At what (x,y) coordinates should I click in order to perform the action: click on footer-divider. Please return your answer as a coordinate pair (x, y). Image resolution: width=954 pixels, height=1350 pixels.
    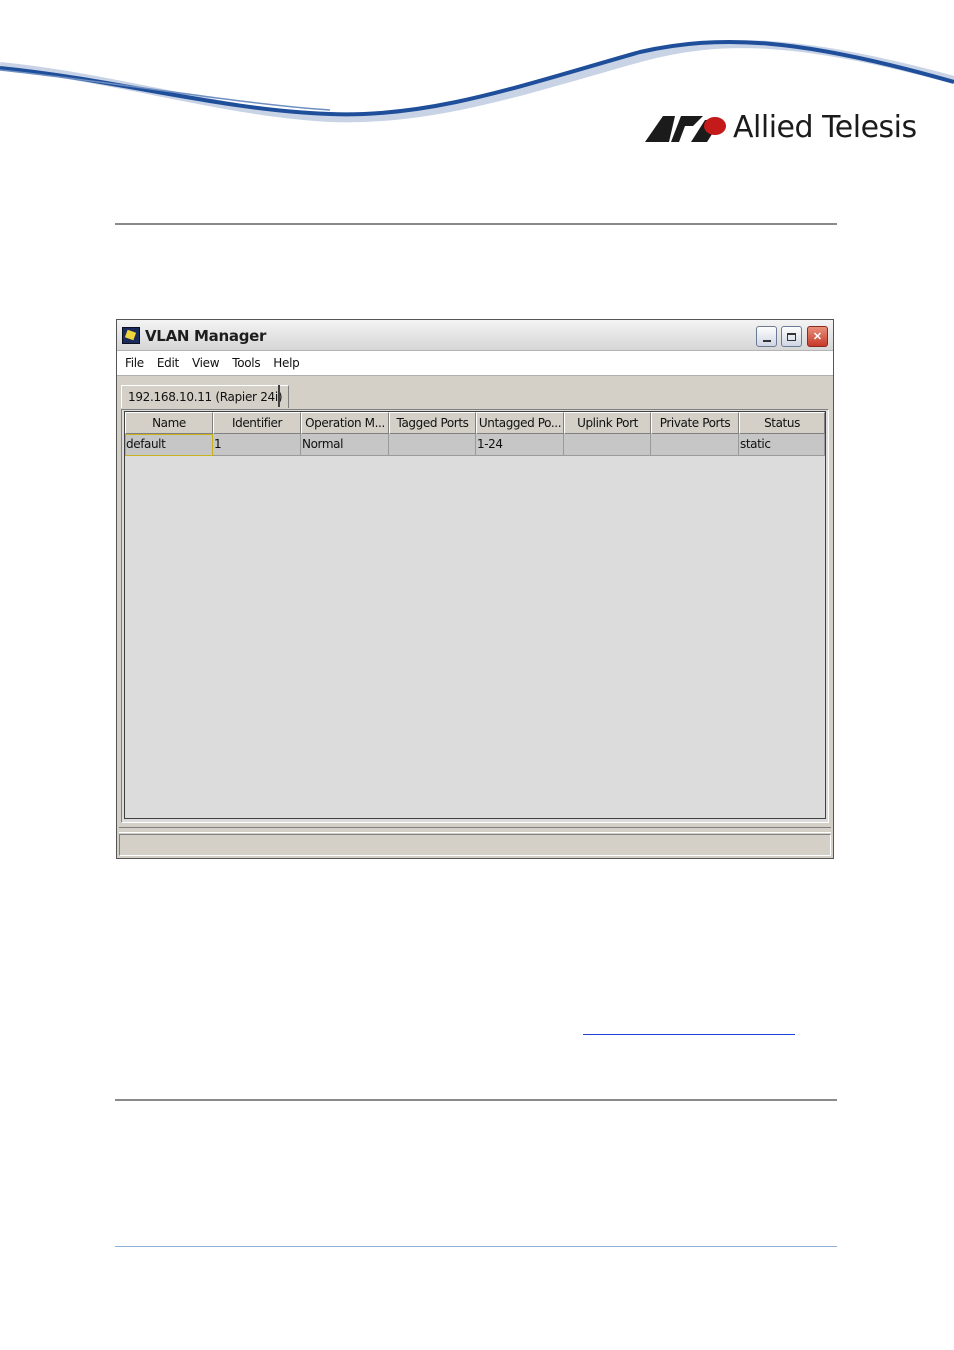
    Looking at the image, I should click on (476, 1246).